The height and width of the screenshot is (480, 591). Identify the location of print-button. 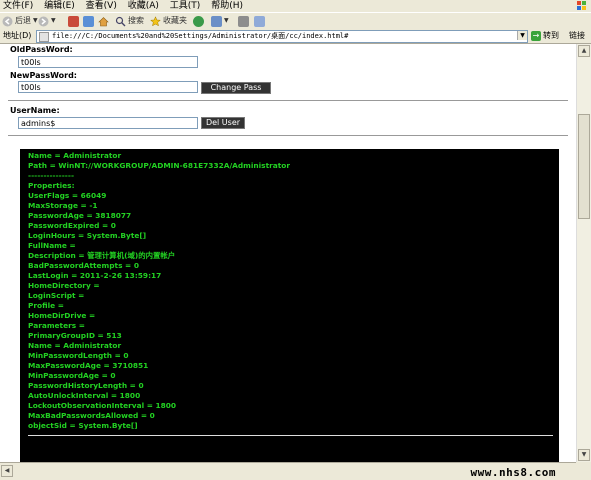
(243, 21).